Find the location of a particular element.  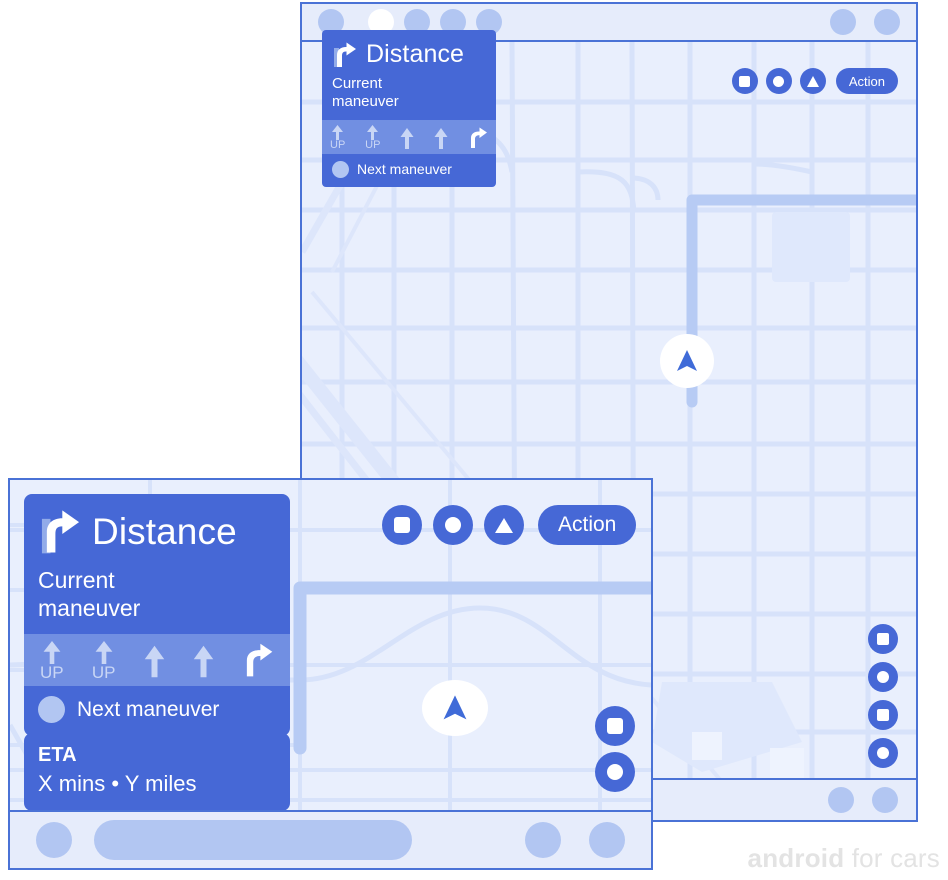

fg-lane-guidance-strip: UP UP is located at coordinates (157, 660).